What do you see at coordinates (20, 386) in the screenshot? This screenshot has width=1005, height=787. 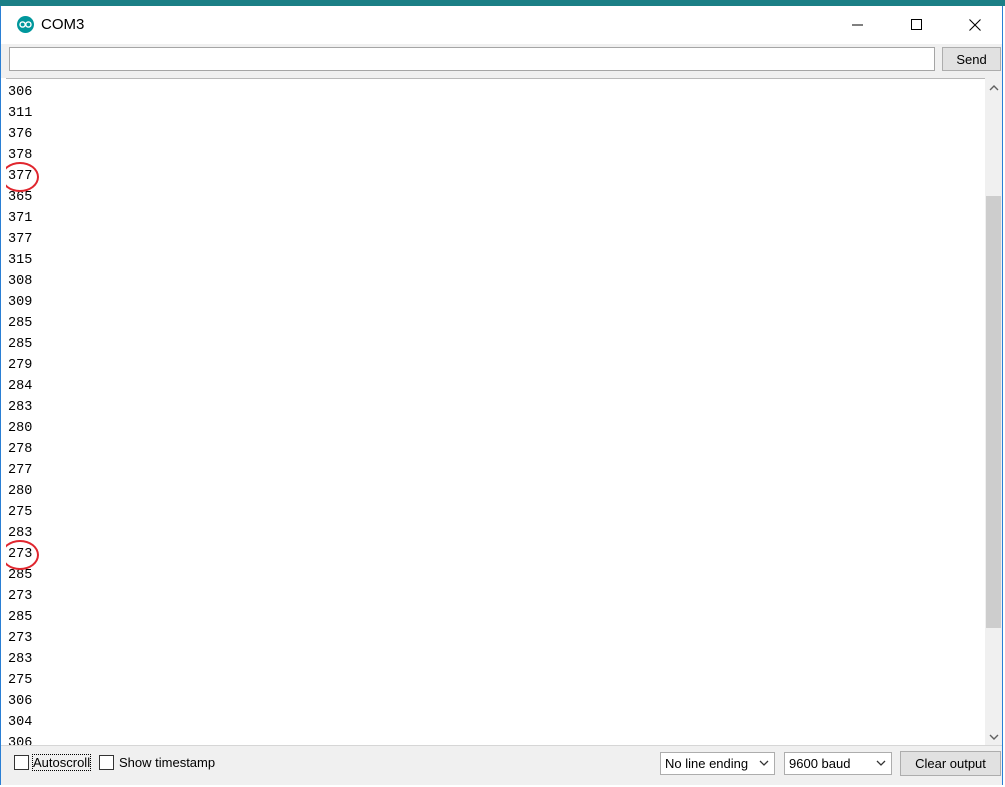 I see `output-line: 284` at bounding box center [20, 386].